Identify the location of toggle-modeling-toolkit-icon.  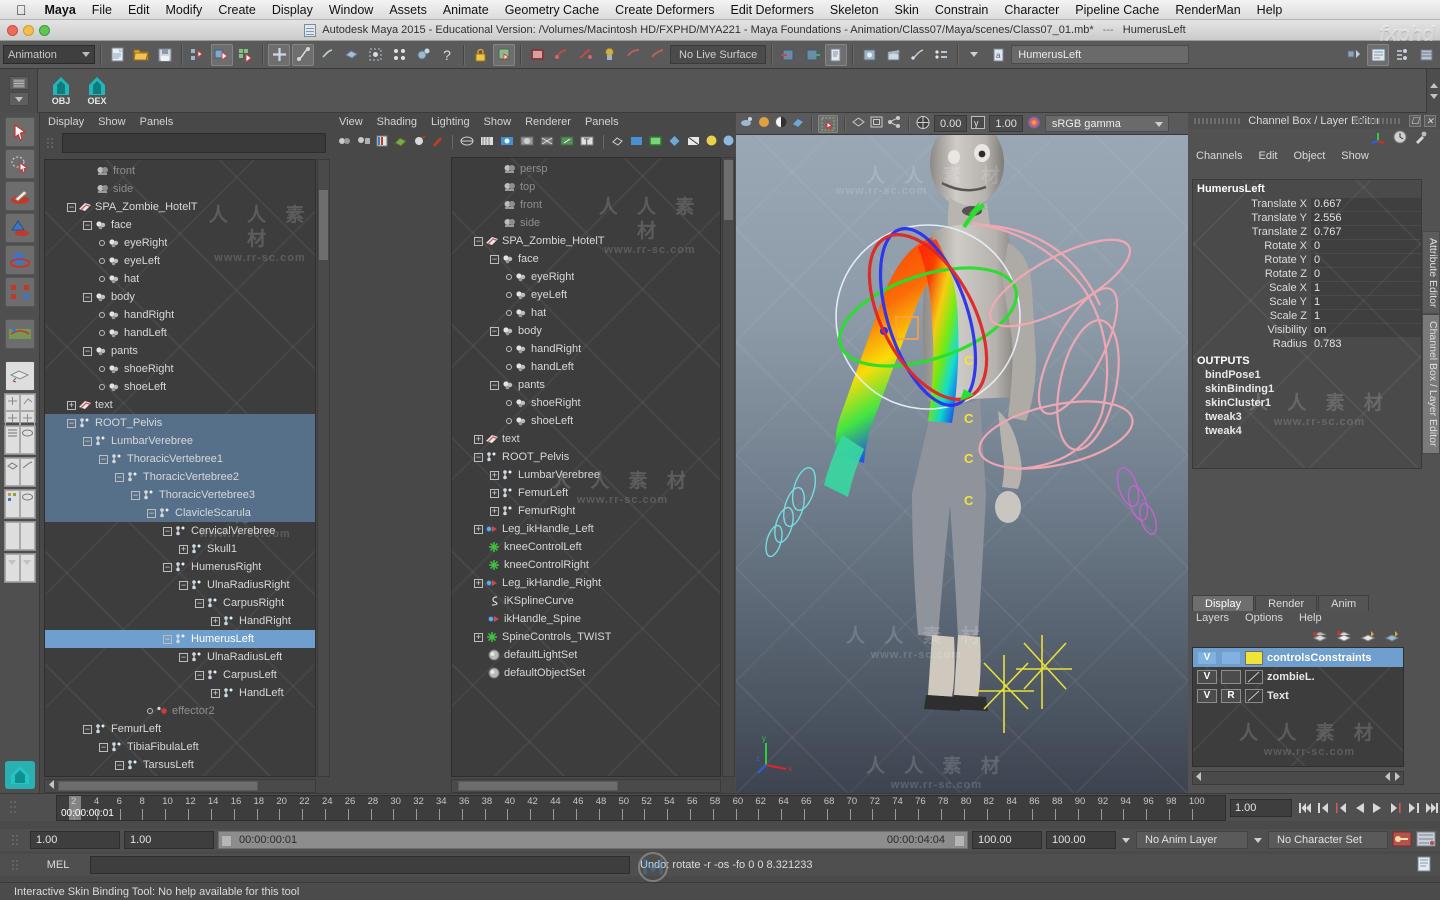
(1354, 55).